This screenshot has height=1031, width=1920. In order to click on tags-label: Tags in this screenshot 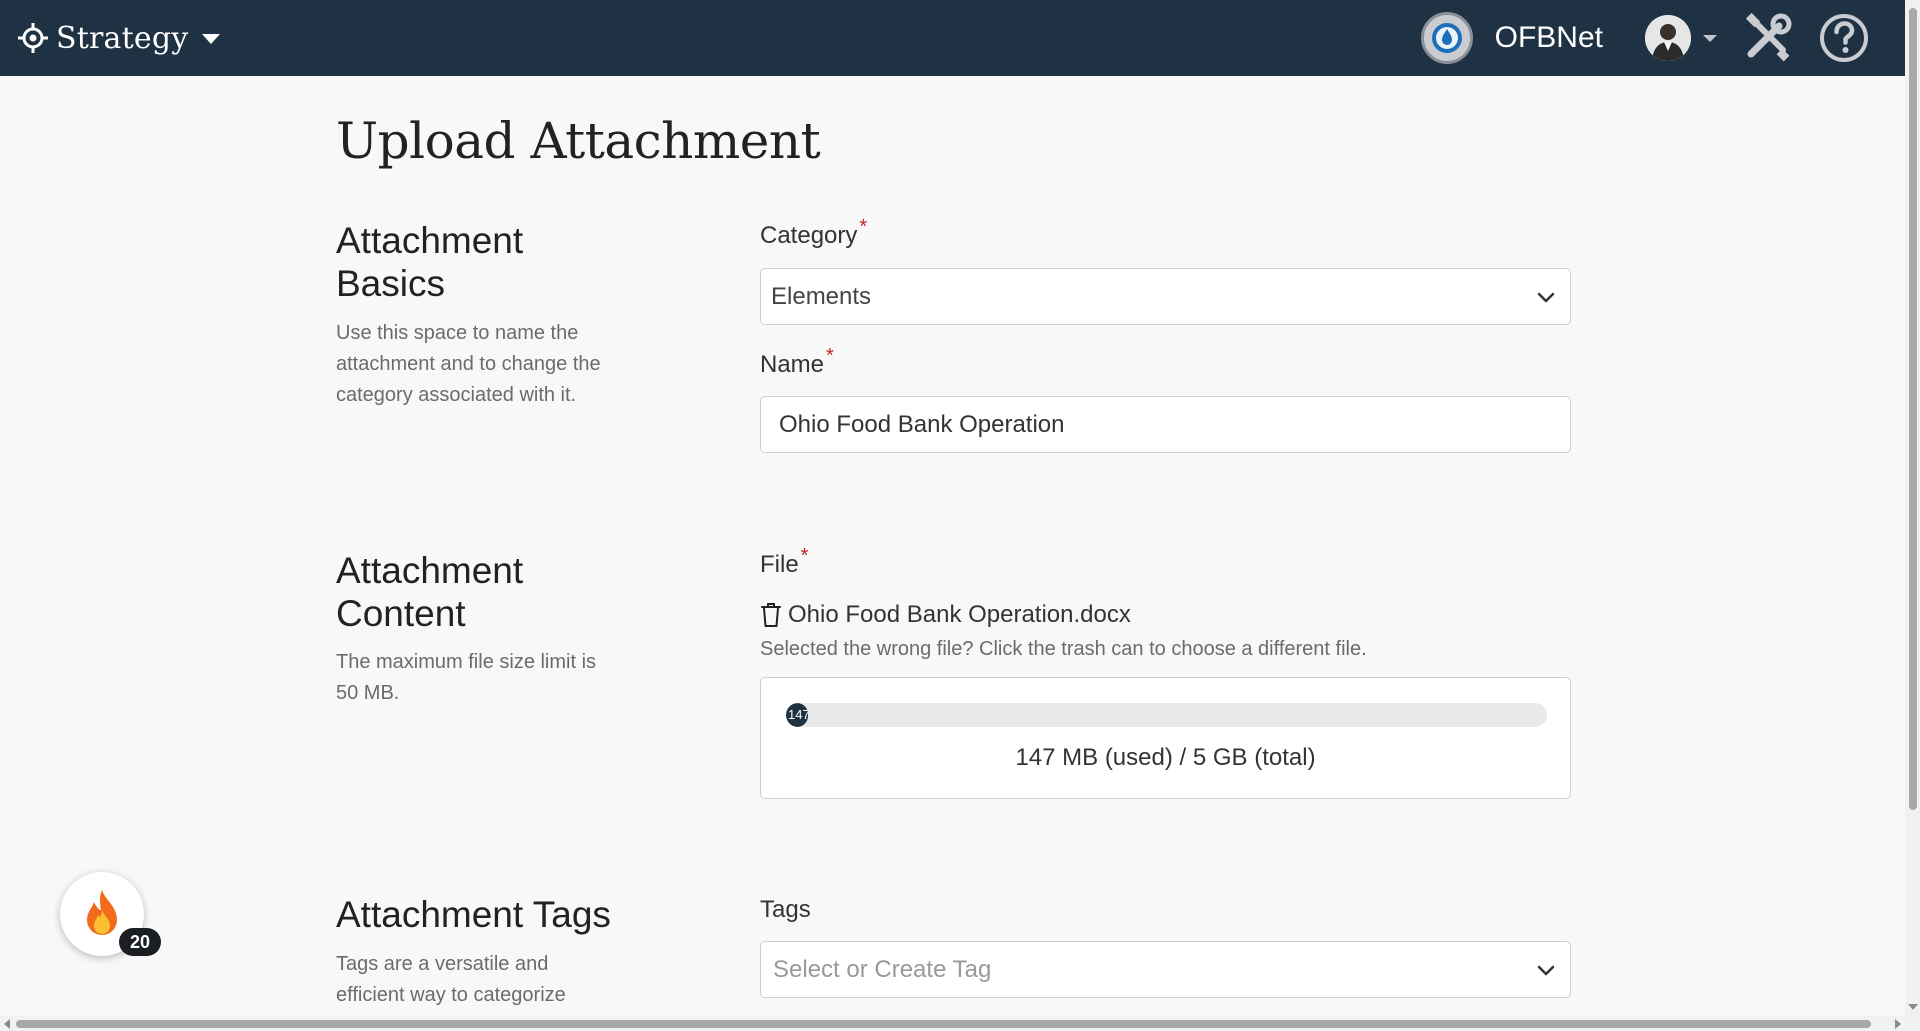, I will do `click(785, 909)`.